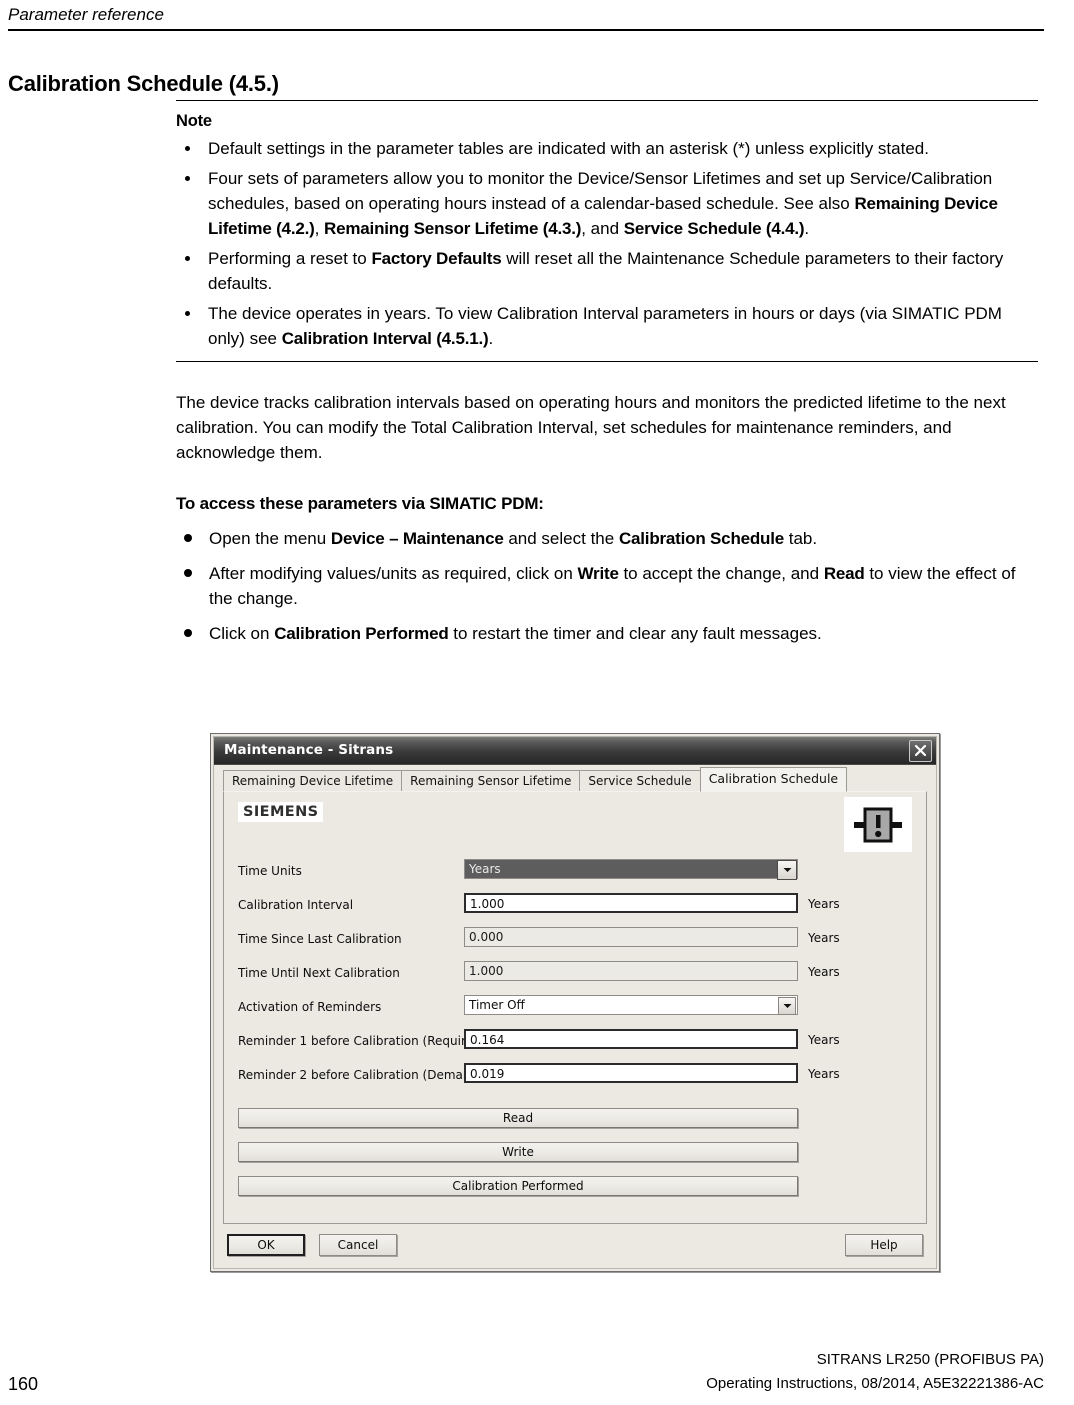 The image size is (1074, 1405). What do you see at coordinates (878, 824) in the screenshot?
I see `alert-exclamation-icon` at bounding box center [878, 824].